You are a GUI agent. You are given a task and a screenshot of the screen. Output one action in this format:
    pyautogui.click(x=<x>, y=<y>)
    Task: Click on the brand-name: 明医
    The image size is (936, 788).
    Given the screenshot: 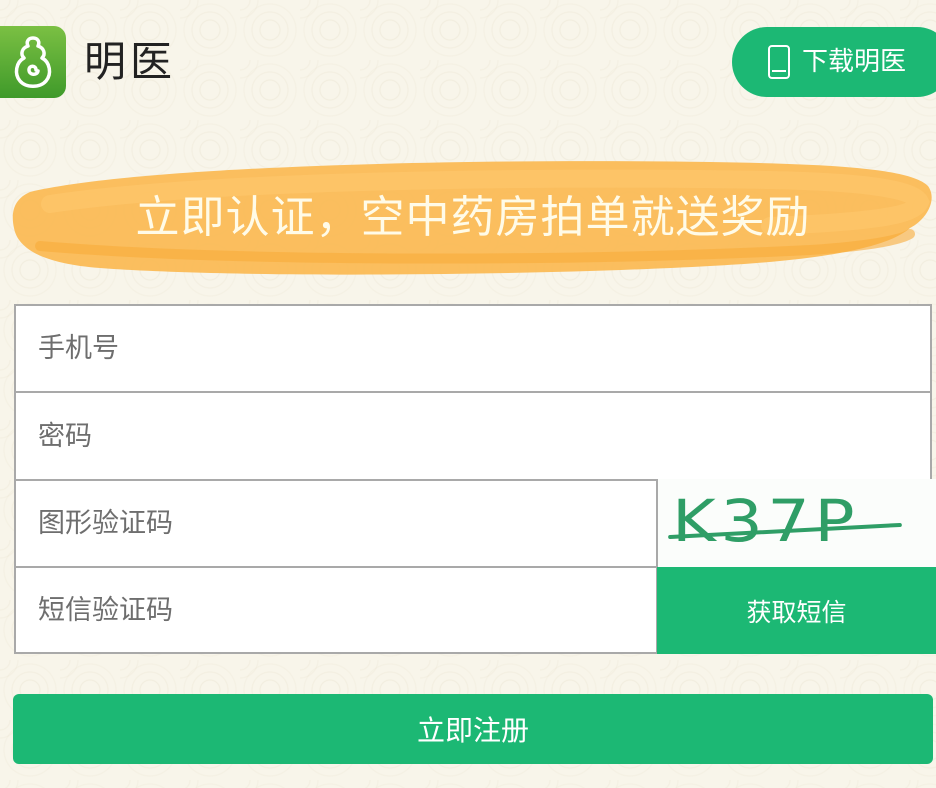 What is the action you would take?
    pyautogui.click(x=130, y=61)
    